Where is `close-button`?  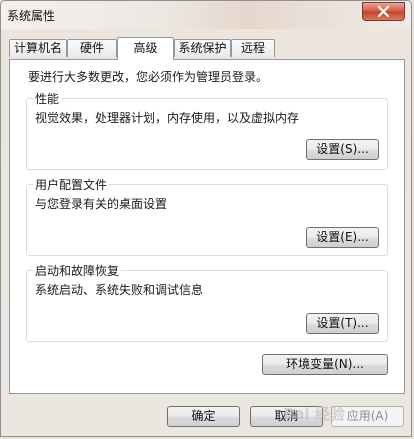
close-button is located at coordinates (383, 11).